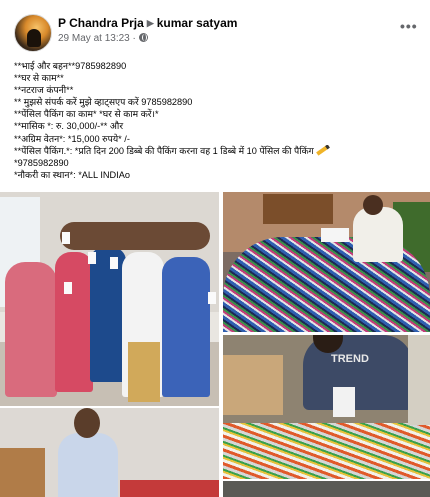  I want to click on photo-boxes, so click(253, 385).